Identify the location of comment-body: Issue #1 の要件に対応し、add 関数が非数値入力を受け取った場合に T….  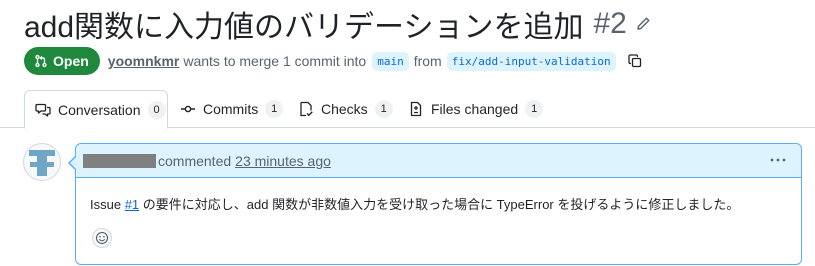
(414, 203).